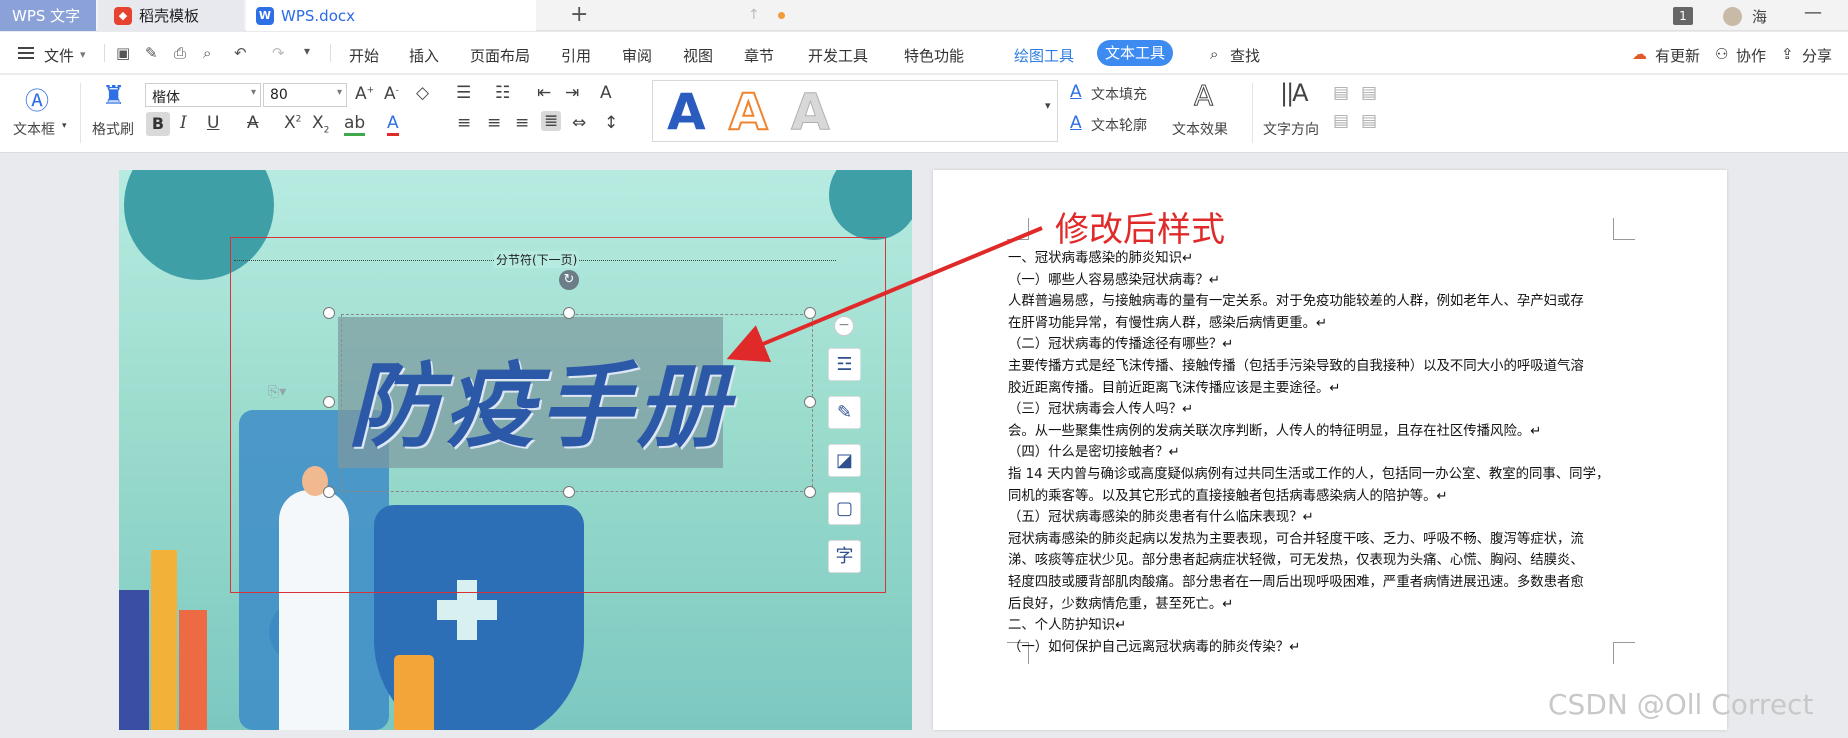 The height and width of the screenshot is (738, 1848). What do you see at coordinates (1214, 54) in the screenshot?
I see `search-icon: ⌕` at bounding box center [1214, 54].